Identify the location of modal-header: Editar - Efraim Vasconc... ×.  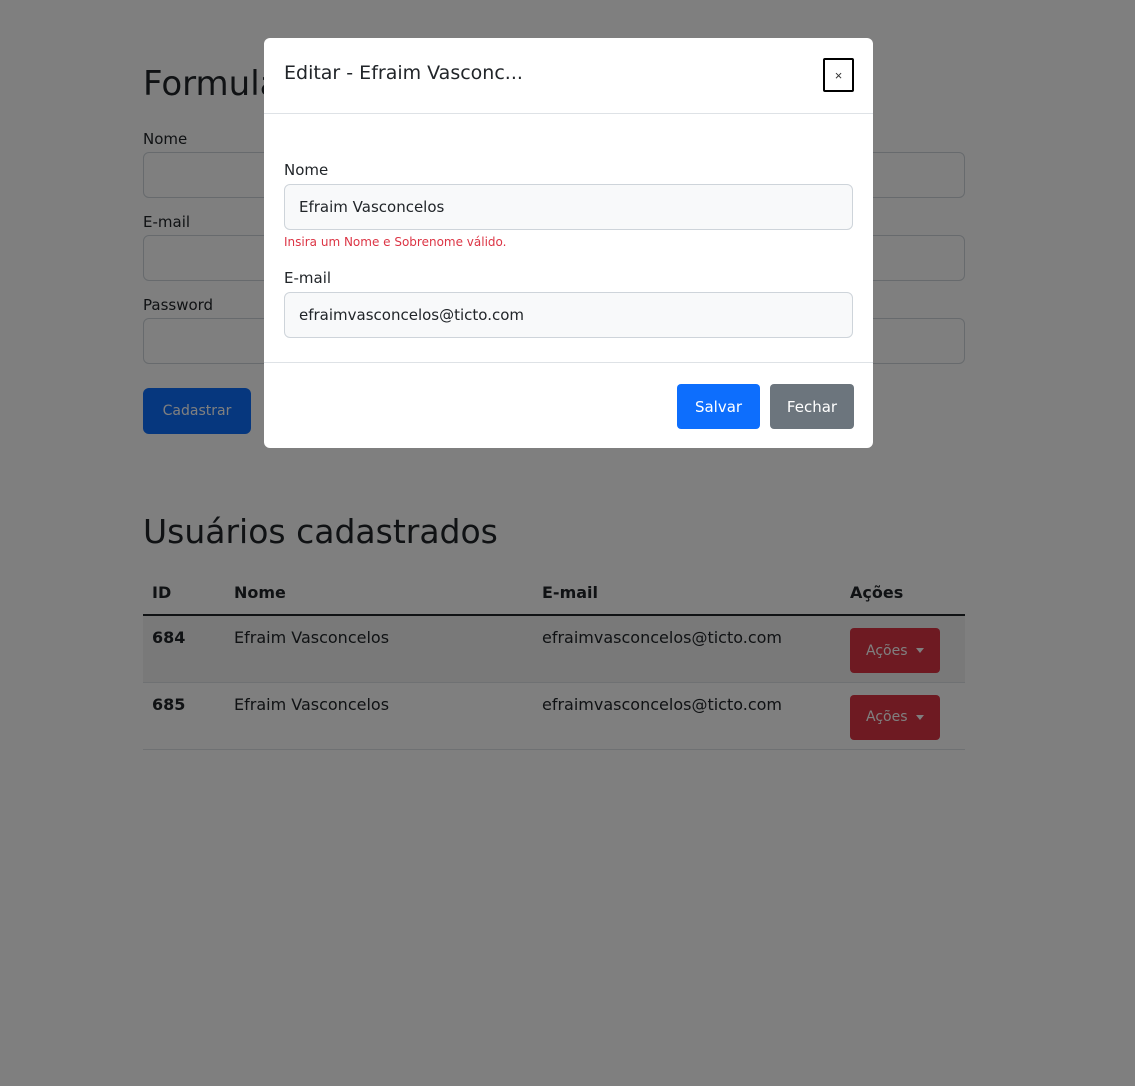
(568, 76).